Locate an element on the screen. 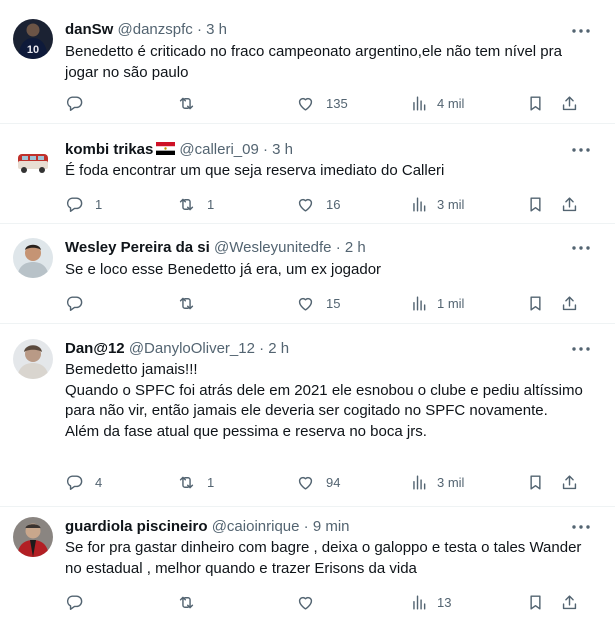  user-handle: @danzspfc is located at coordinates (155, 29).